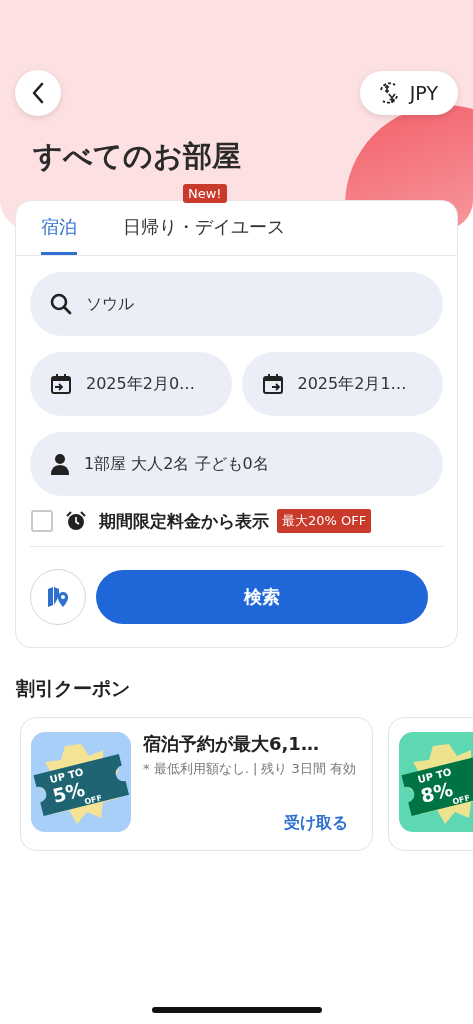 This screenshot has width=473, height=1024. Describe the element at coordinates (73, 688) in the screenshot. I see `section-title: 割引クーポン` at that location.